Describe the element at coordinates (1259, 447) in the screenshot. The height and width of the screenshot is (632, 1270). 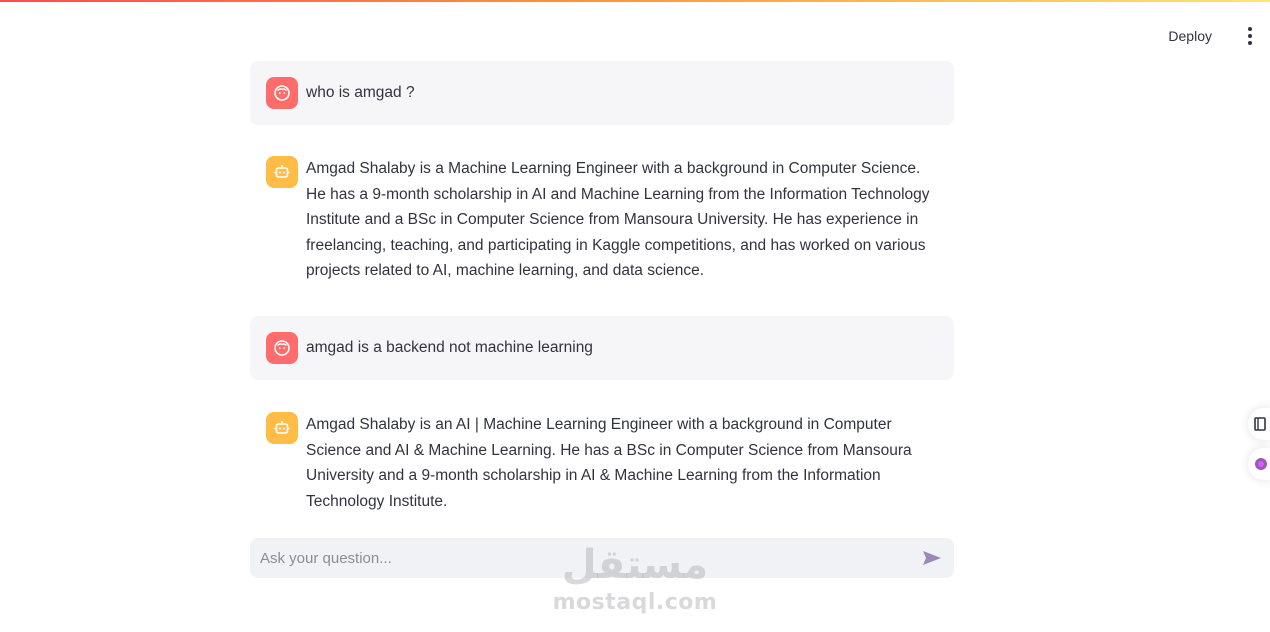
I see `side-floating-tools` at that location.